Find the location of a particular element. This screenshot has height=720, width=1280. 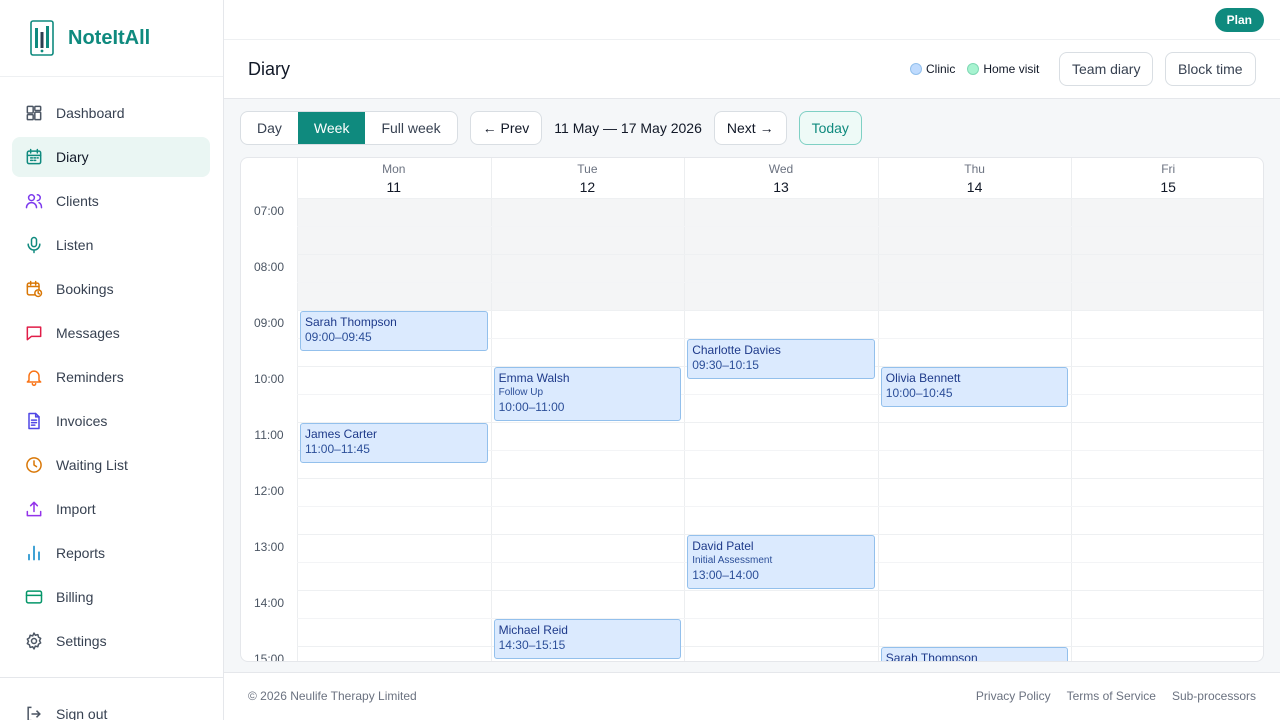

day-date: 14 is located at coordinates (974, 187).